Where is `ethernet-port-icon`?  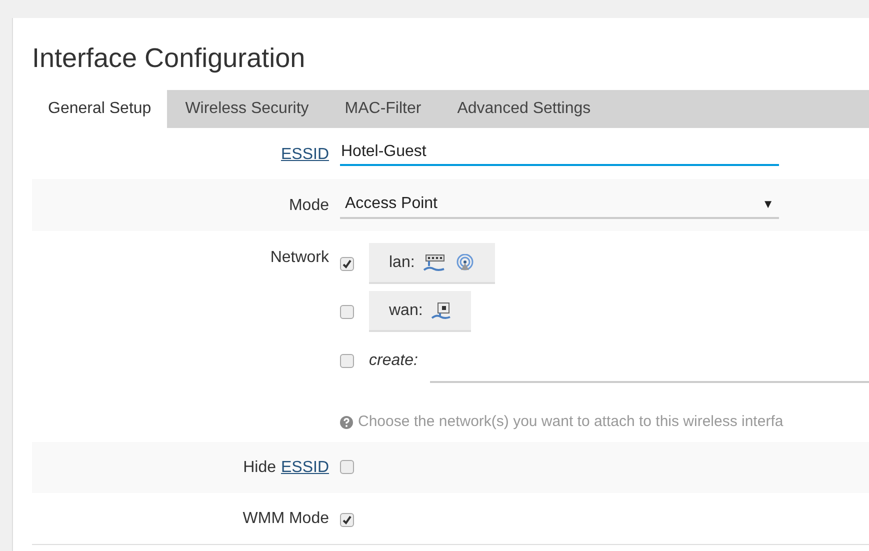 ethernet-port-icon is located at coordinates (440, 311).